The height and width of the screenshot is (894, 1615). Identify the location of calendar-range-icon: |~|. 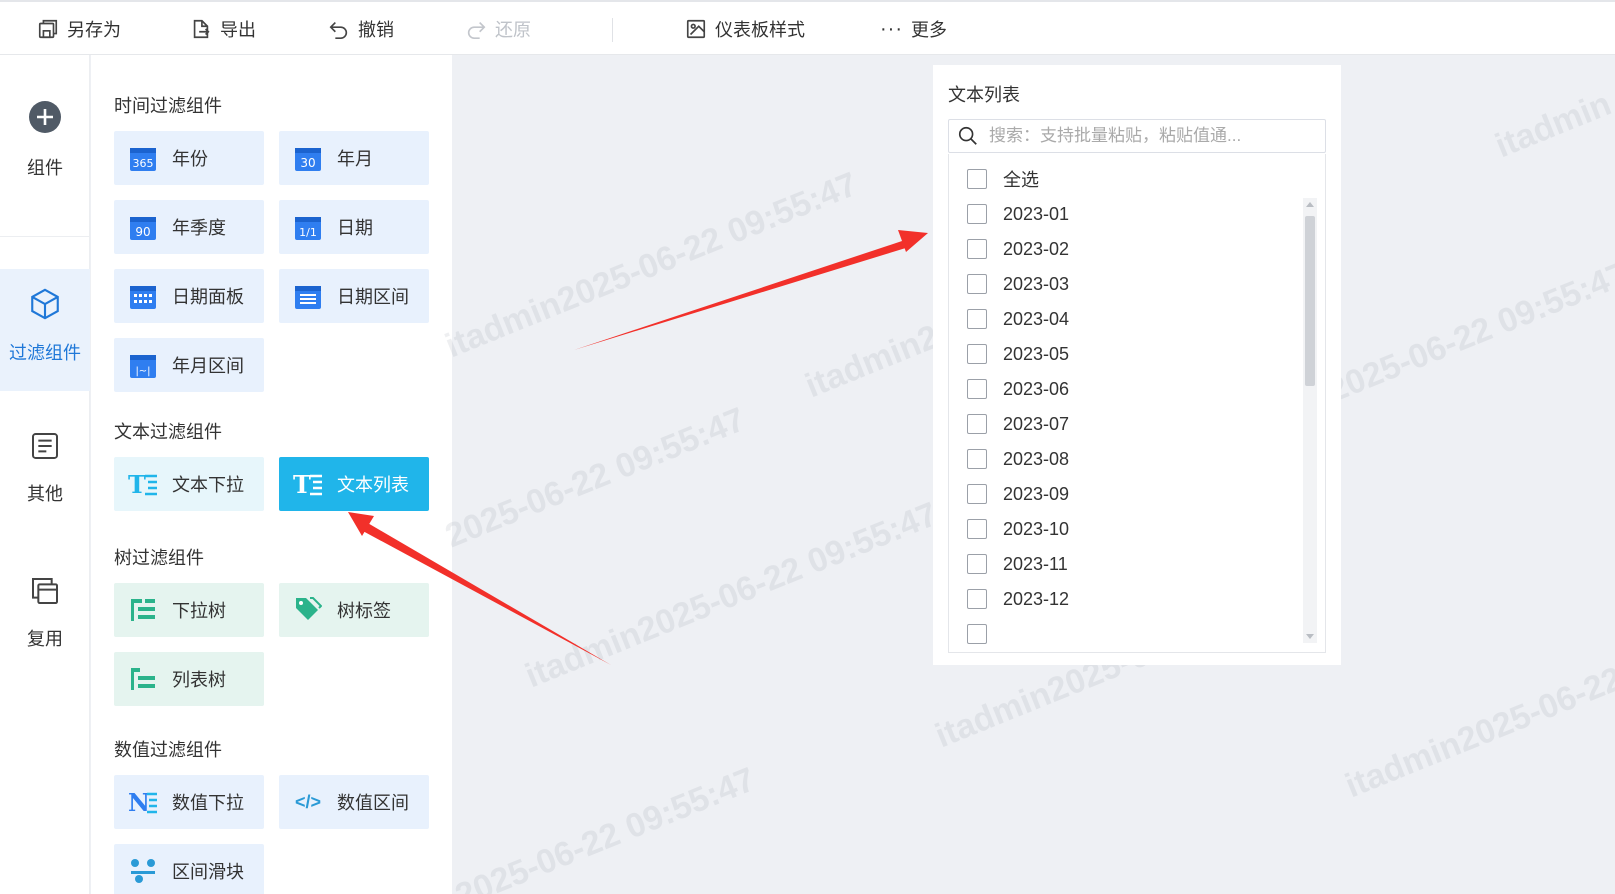
(143, 365).